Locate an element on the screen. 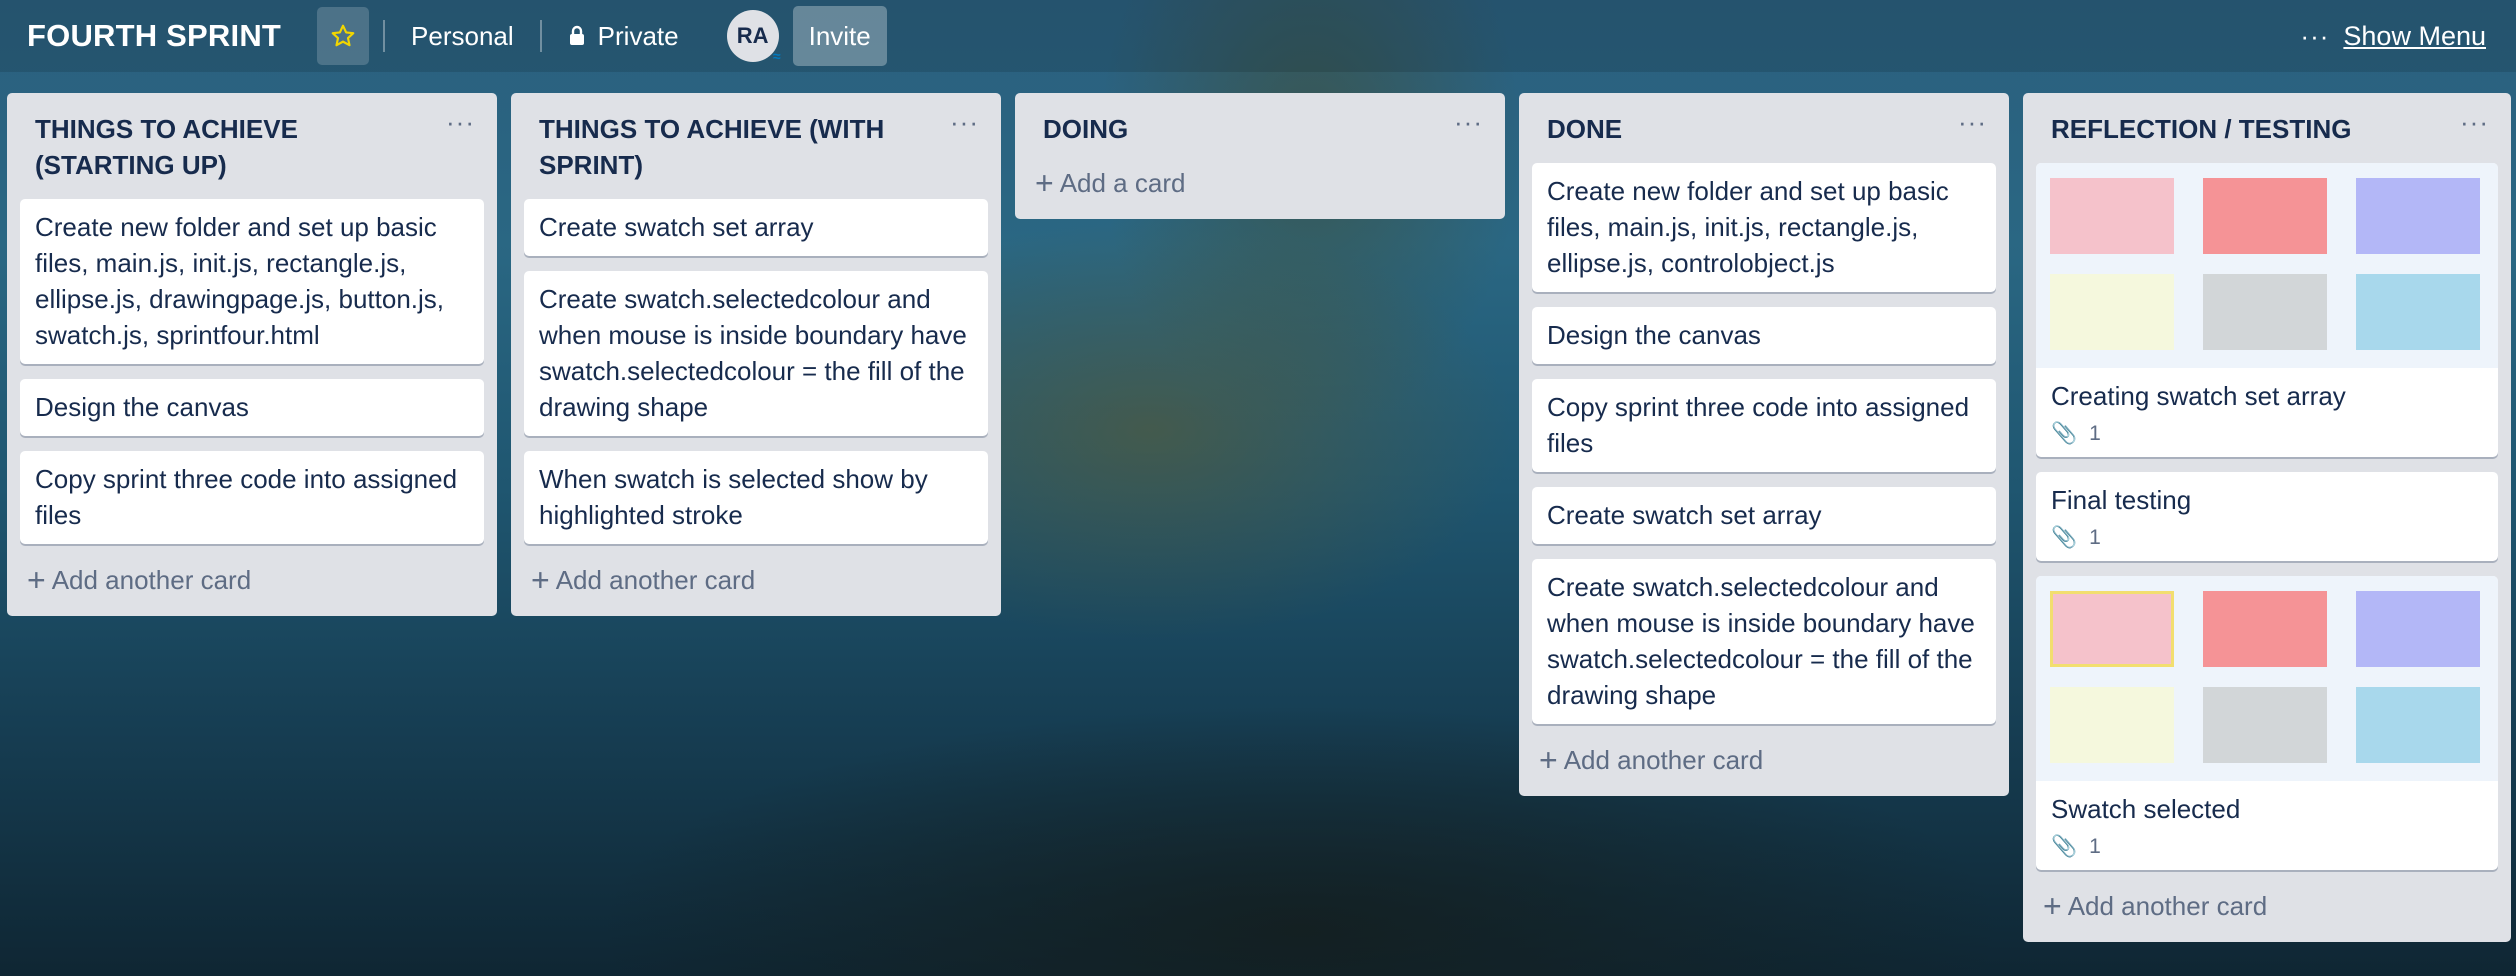  list-title: DONE is located at coordinates (1764, 120).